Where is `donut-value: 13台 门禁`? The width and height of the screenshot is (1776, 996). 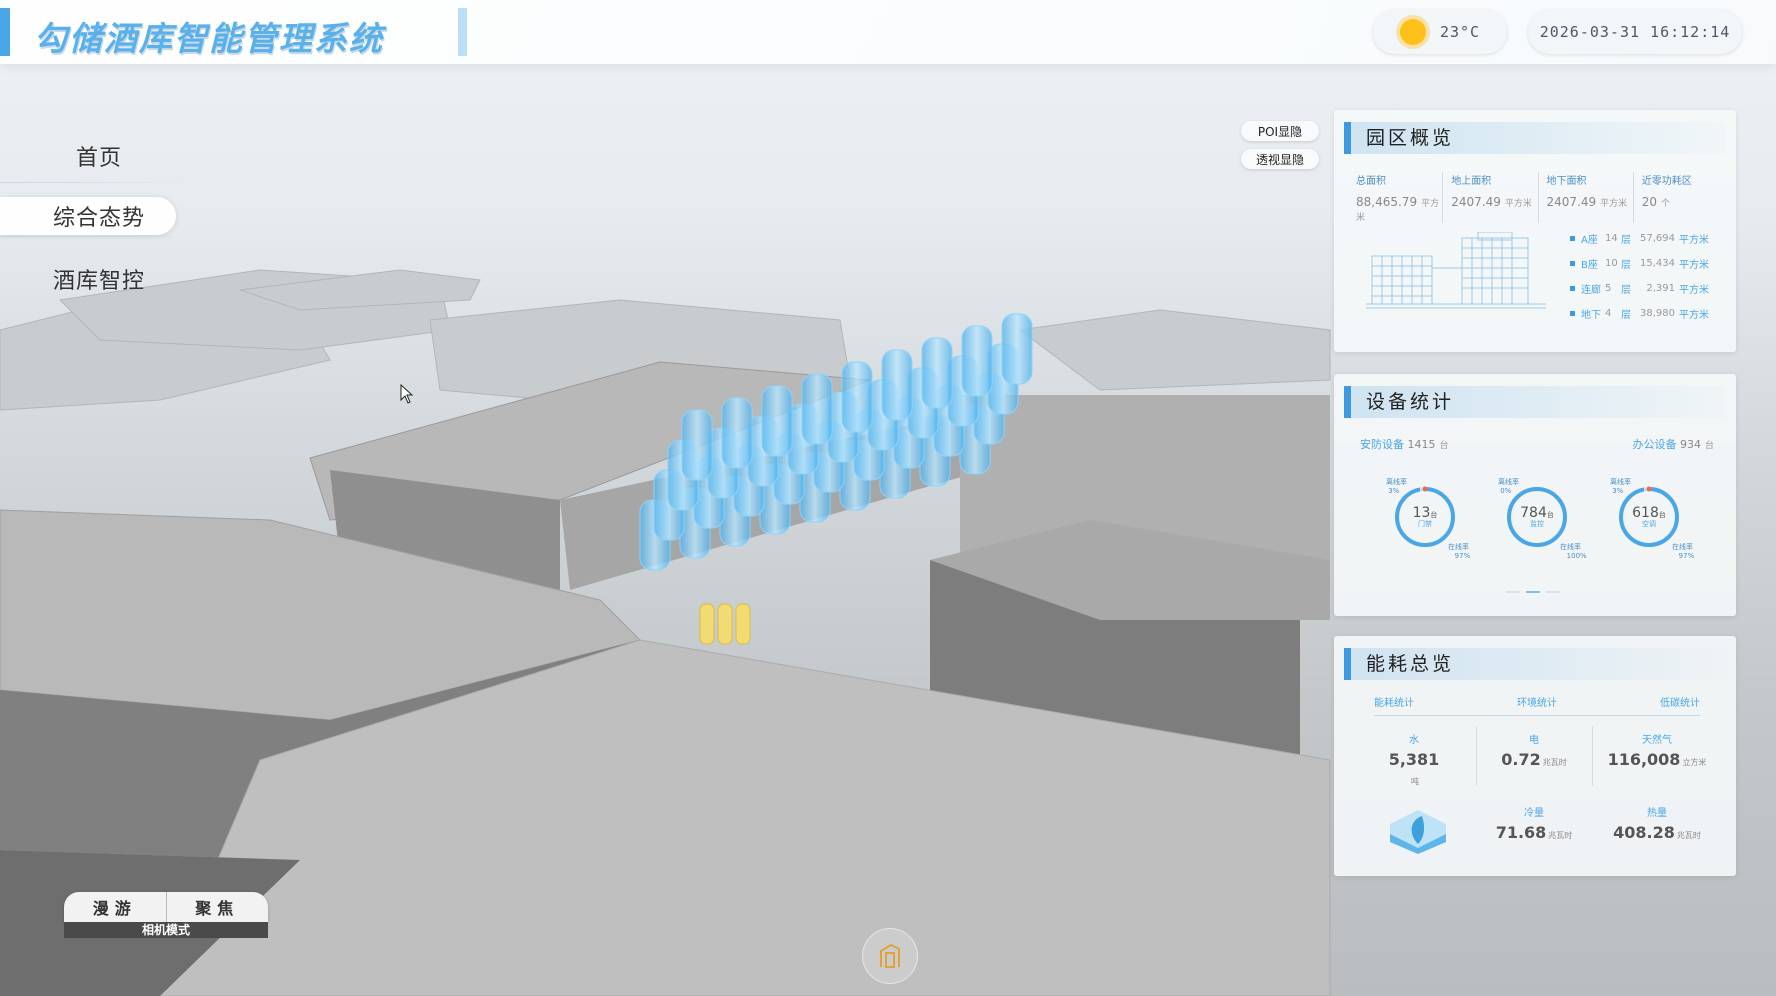 donut-value: 13台 门禁 is located at coordinates (1425, 516).